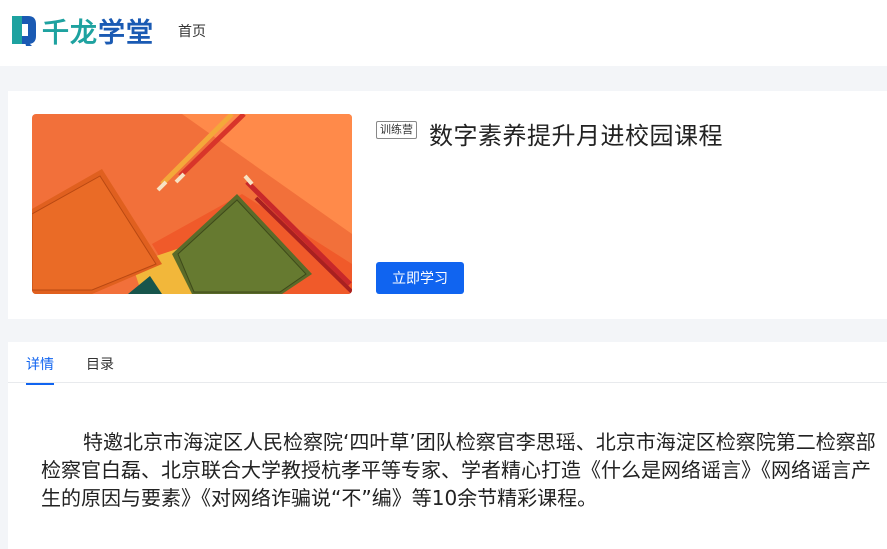 The height and width of the screenshot is (549, 887). Describe the element at coordinates (100, 368) in the screenshot. I see `tab-catalog: 目录` at that location.